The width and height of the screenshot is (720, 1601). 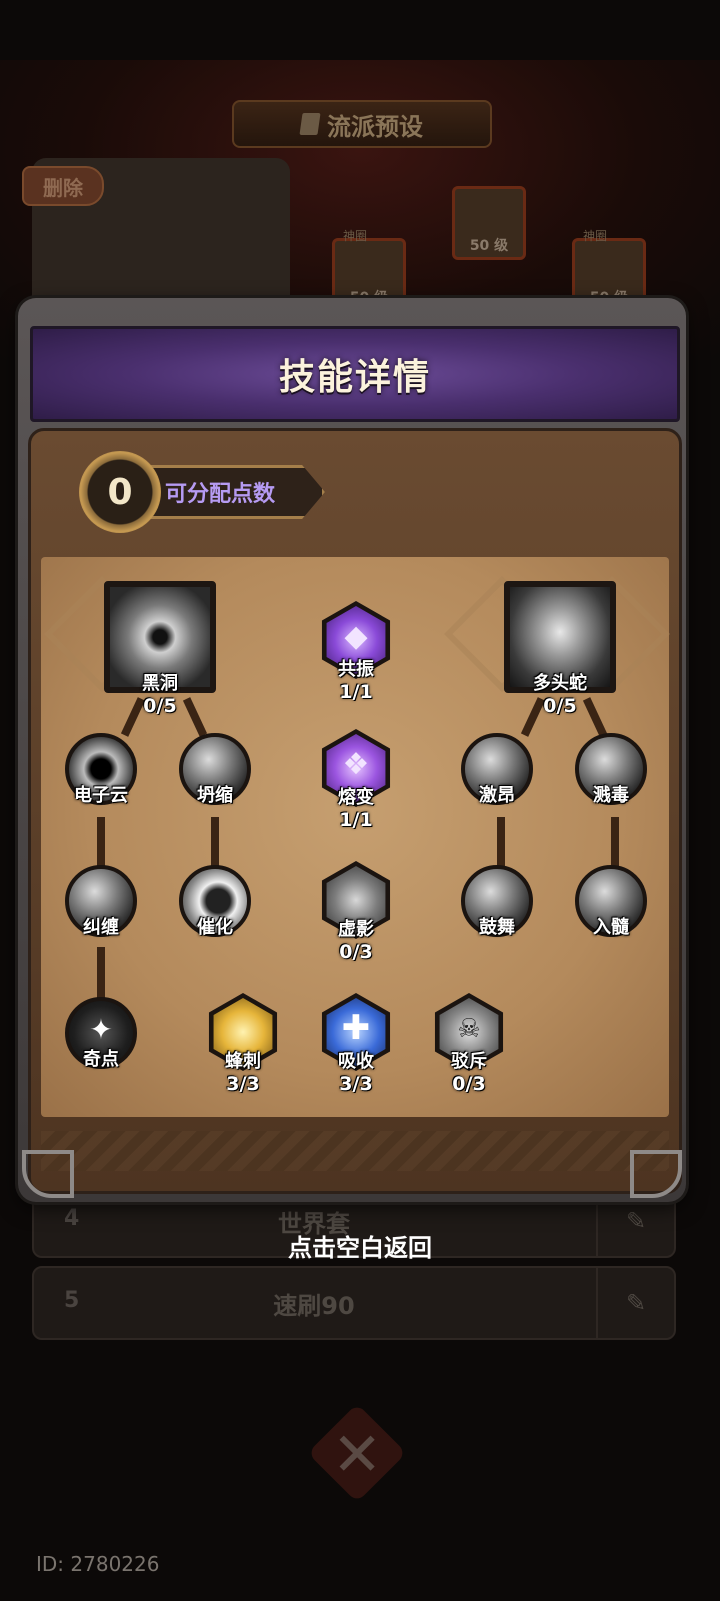 I want to click on edit-icon: ✎, so click(x=635, y=1303).